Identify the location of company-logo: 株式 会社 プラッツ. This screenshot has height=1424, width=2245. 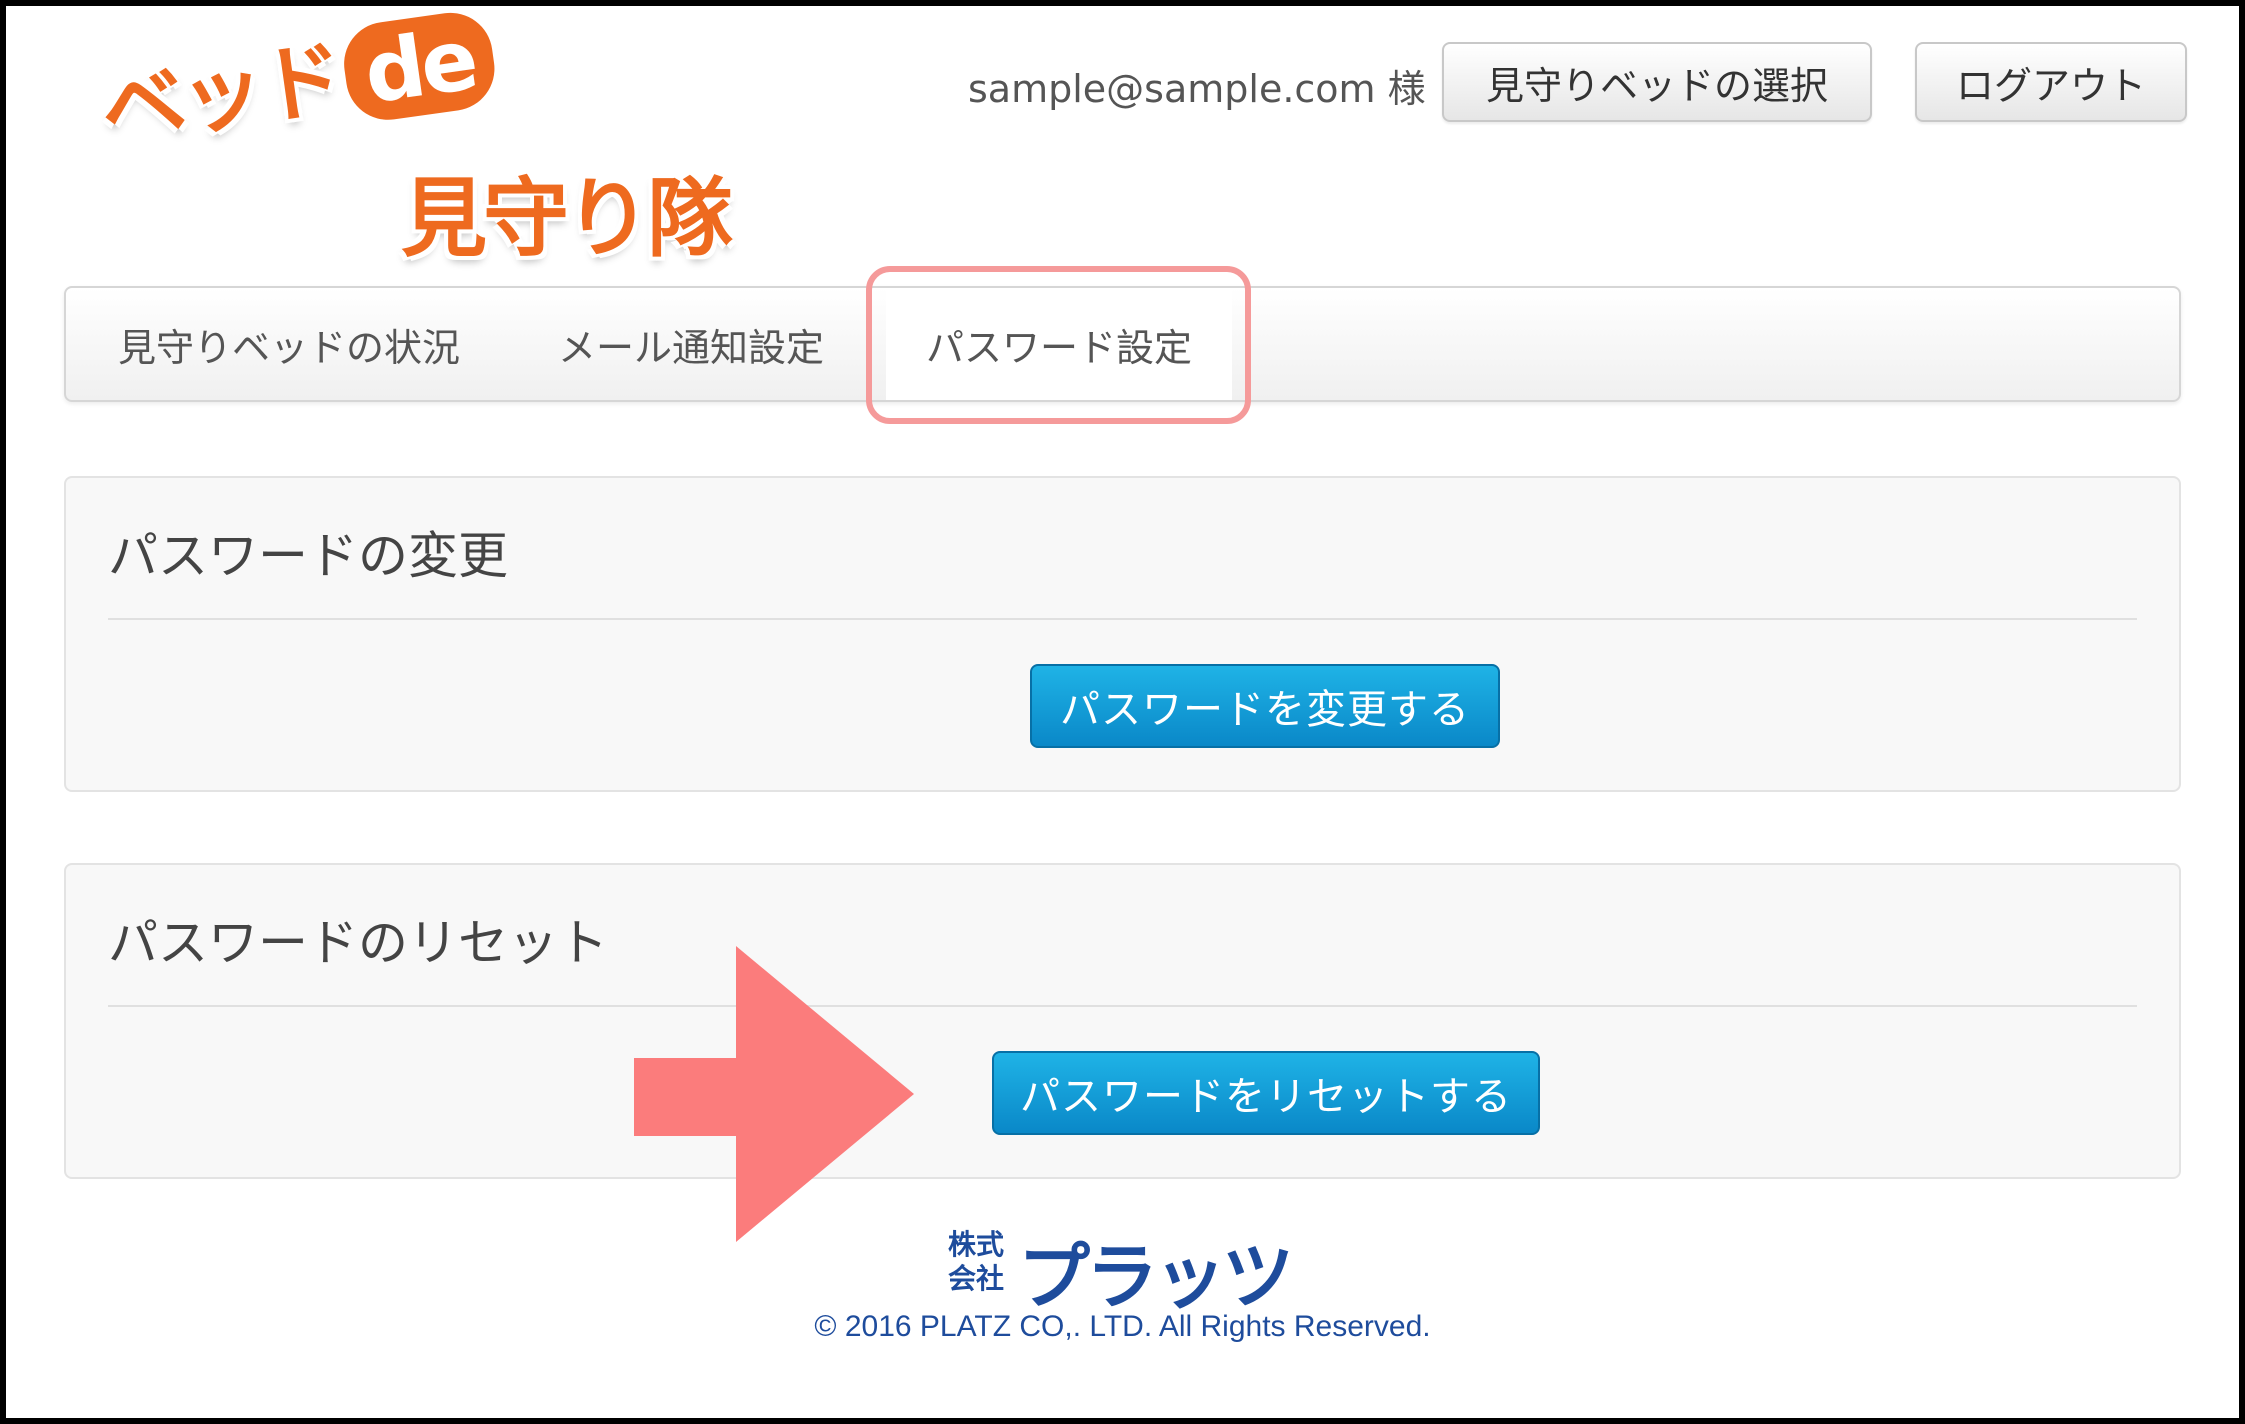
(1128, 1271).